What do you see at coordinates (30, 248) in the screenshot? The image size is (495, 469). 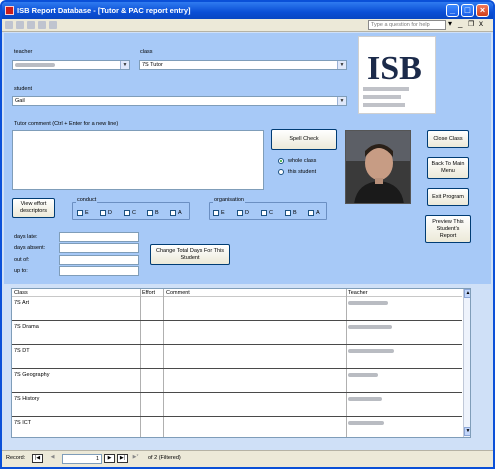 I see `days-absent-label: days absent:` at bounding box center [30, 248].